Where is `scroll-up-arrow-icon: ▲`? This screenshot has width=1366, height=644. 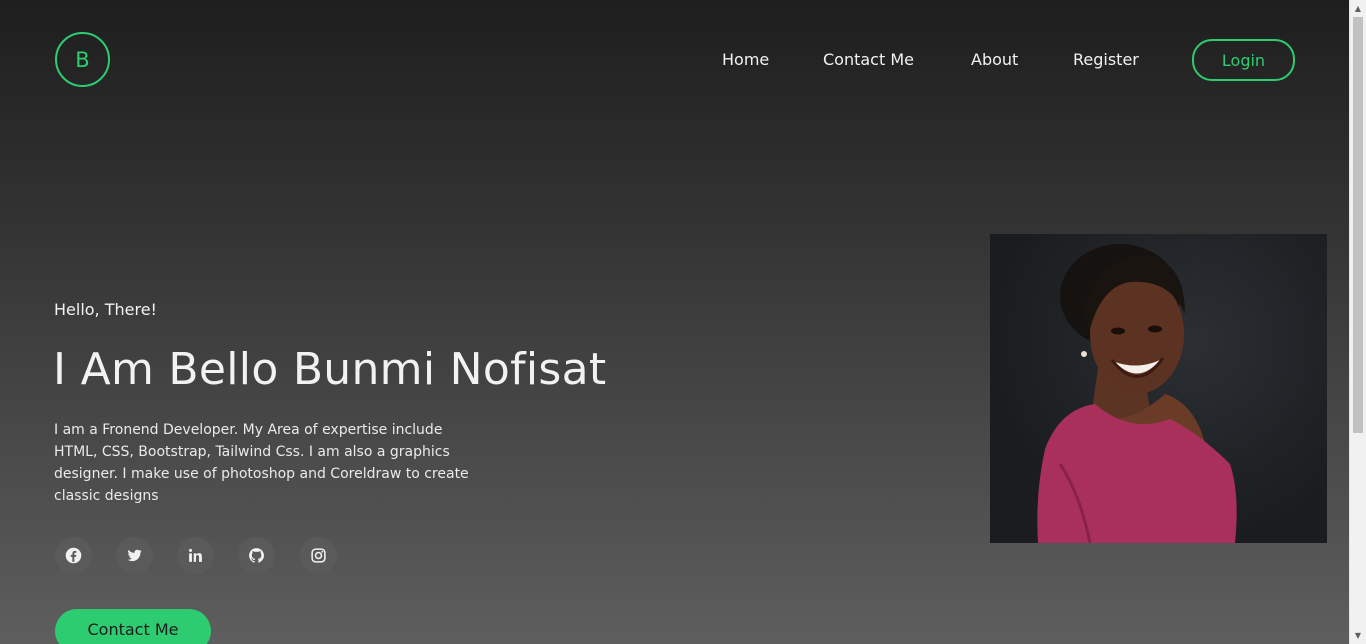
scroll-up-arrow-icon: ▲ is located at coordinates (1358, 8).